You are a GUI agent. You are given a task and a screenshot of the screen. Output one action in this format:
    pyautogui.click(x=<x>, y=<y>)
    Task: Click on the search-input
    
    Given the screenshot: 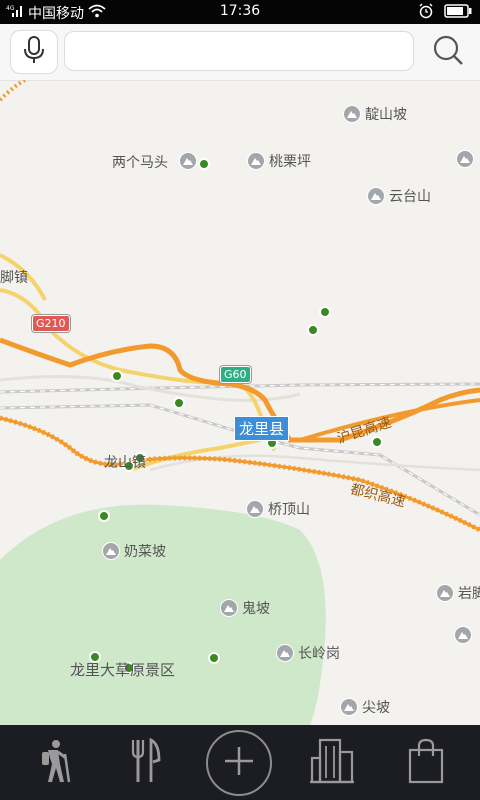 What is the action you would take?
    pyautogui.click(x=239, y=51)
    